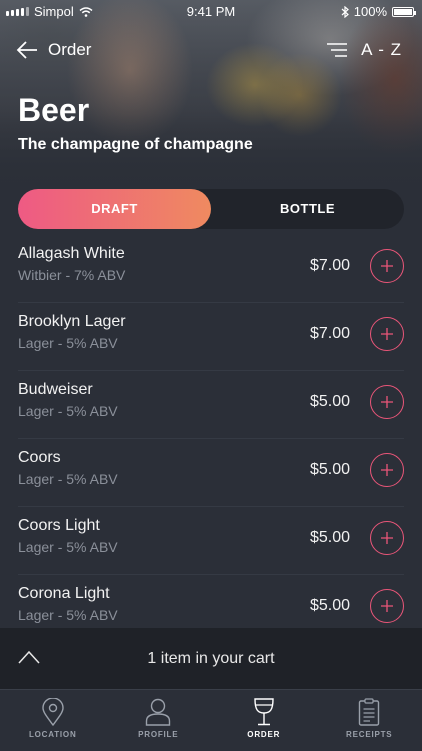 The height and width of the screenshot is (751, 422). I want to click on tab-label: PROFILE, so click(158, 734).